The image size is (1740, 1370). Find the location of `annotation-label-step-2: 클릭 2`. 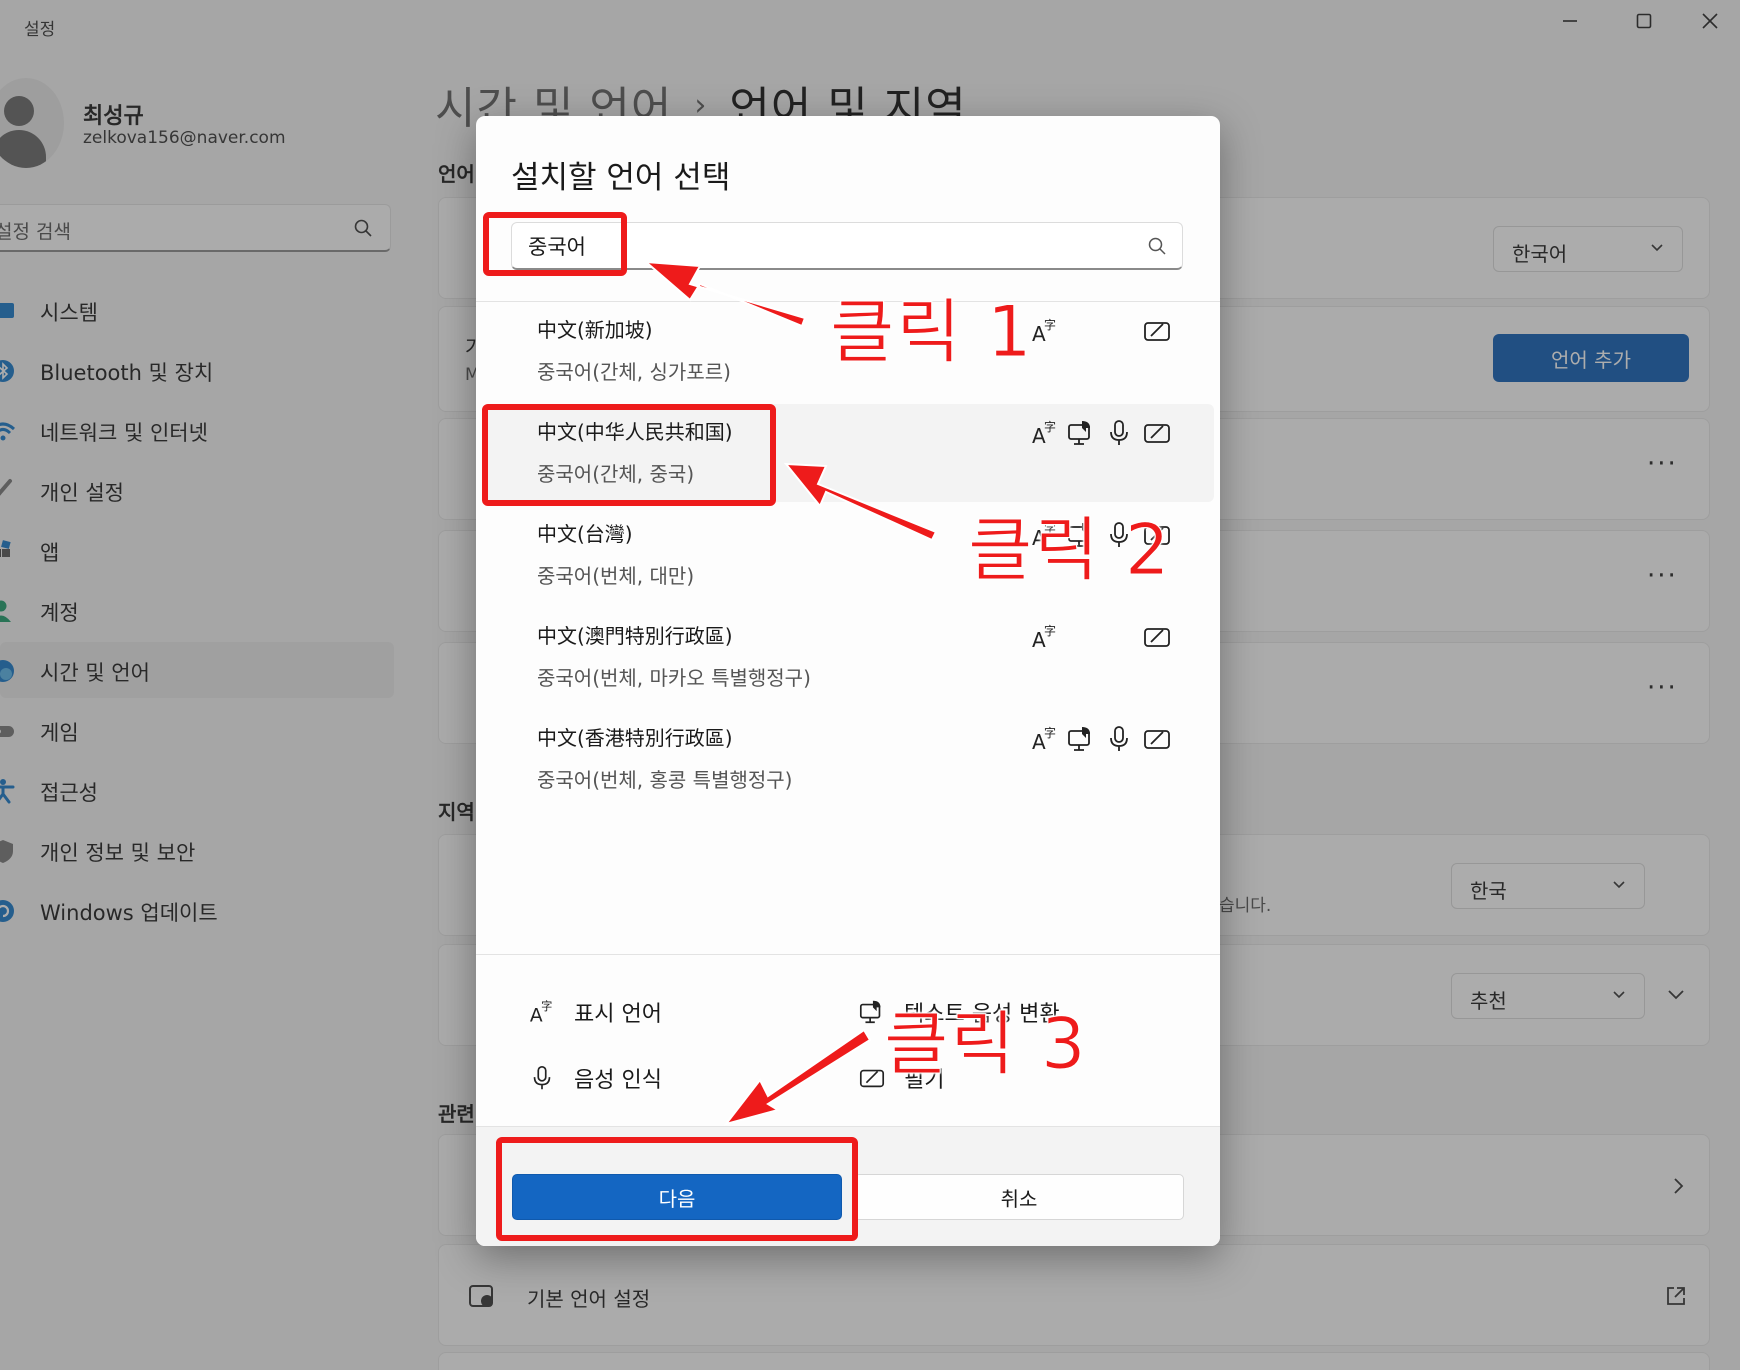

annotation-label-step-2: 클릭 2 is located at coordinates (1070, 550).